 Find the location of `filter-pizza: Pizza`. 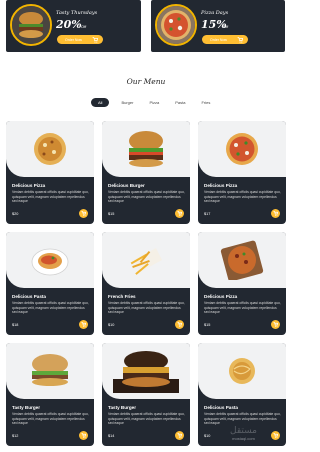

filter-pizza: Pizza is located at coordinates (154, 102).